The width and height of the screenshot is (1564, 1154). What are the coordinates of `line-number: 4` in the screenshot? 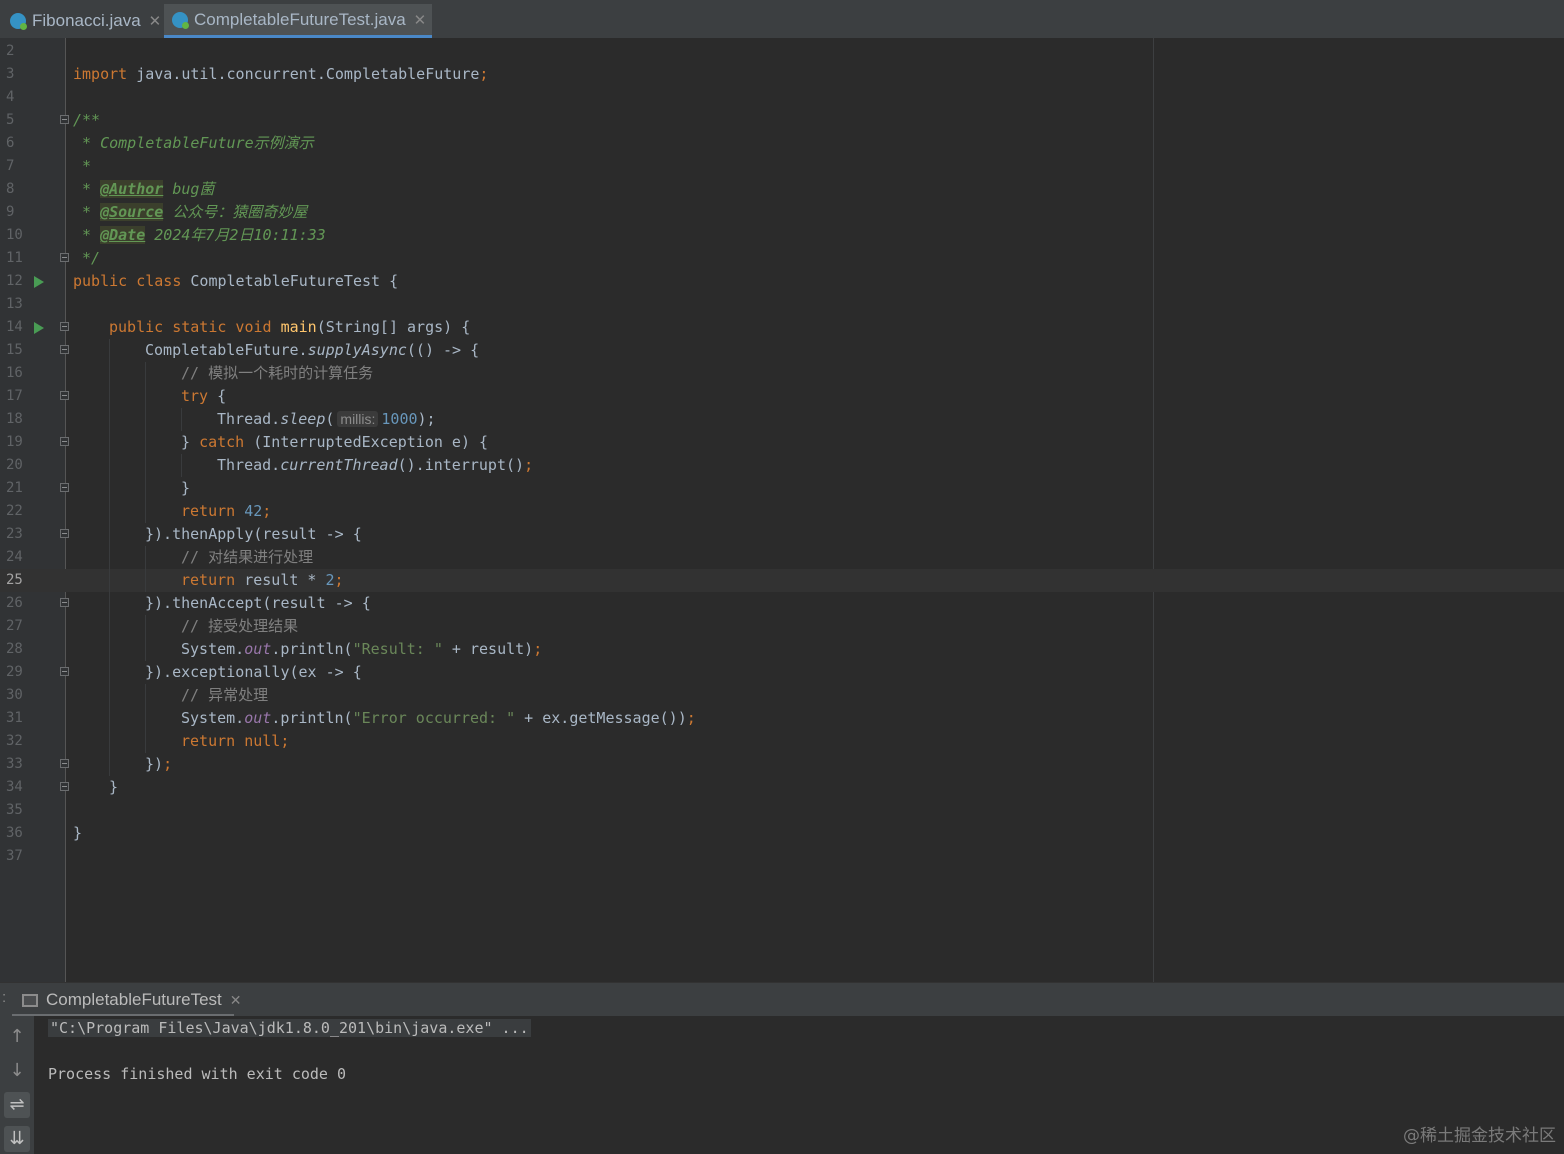 It's located at (10, 97).